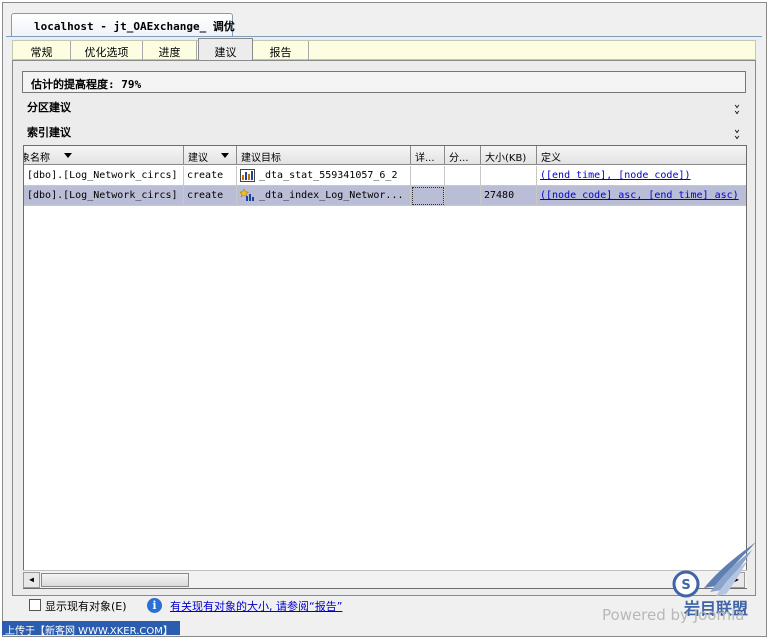 The height and width of the screenshot is (639, 769). I want to click on column-target: 建议目标, so click(324, 155).